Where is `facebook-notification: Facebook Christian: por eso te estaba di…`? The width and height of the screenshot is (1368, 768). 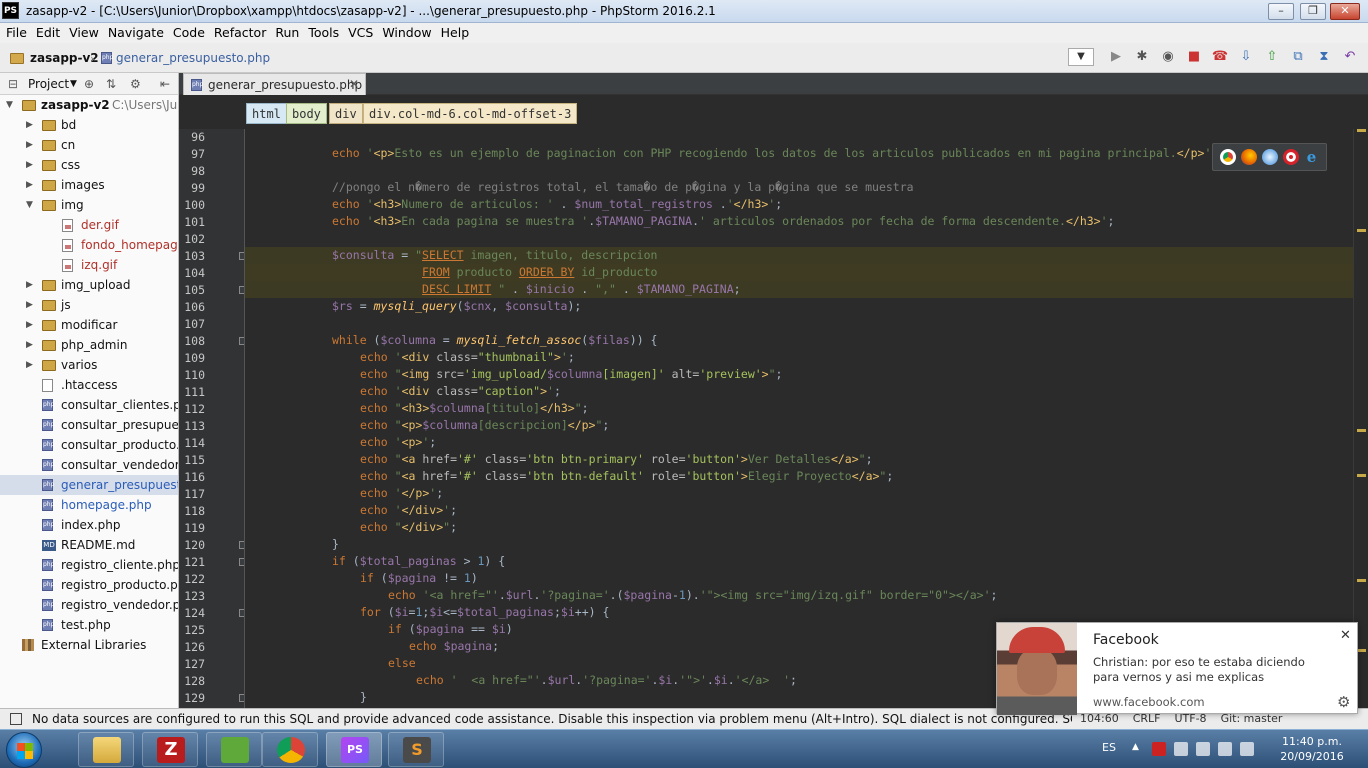 facebook-notification: Facebook Christian: por eso te estaba di… is located at coordinates (1177, 668).